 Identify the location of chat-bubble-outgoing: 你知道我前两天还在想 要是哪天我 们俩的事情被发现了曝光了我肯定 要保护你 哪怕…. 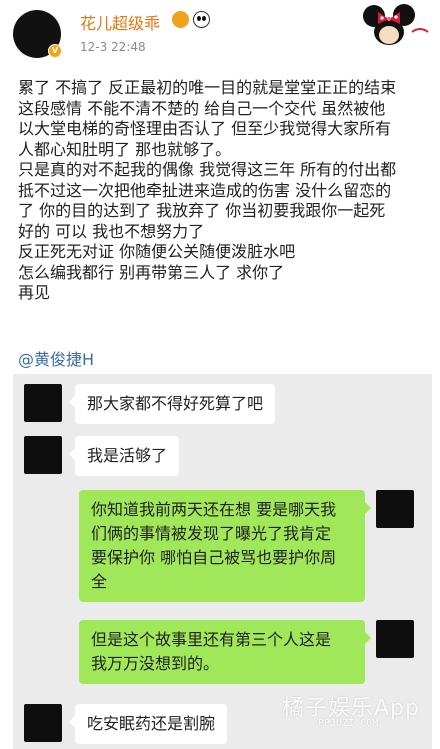
(225, 546).